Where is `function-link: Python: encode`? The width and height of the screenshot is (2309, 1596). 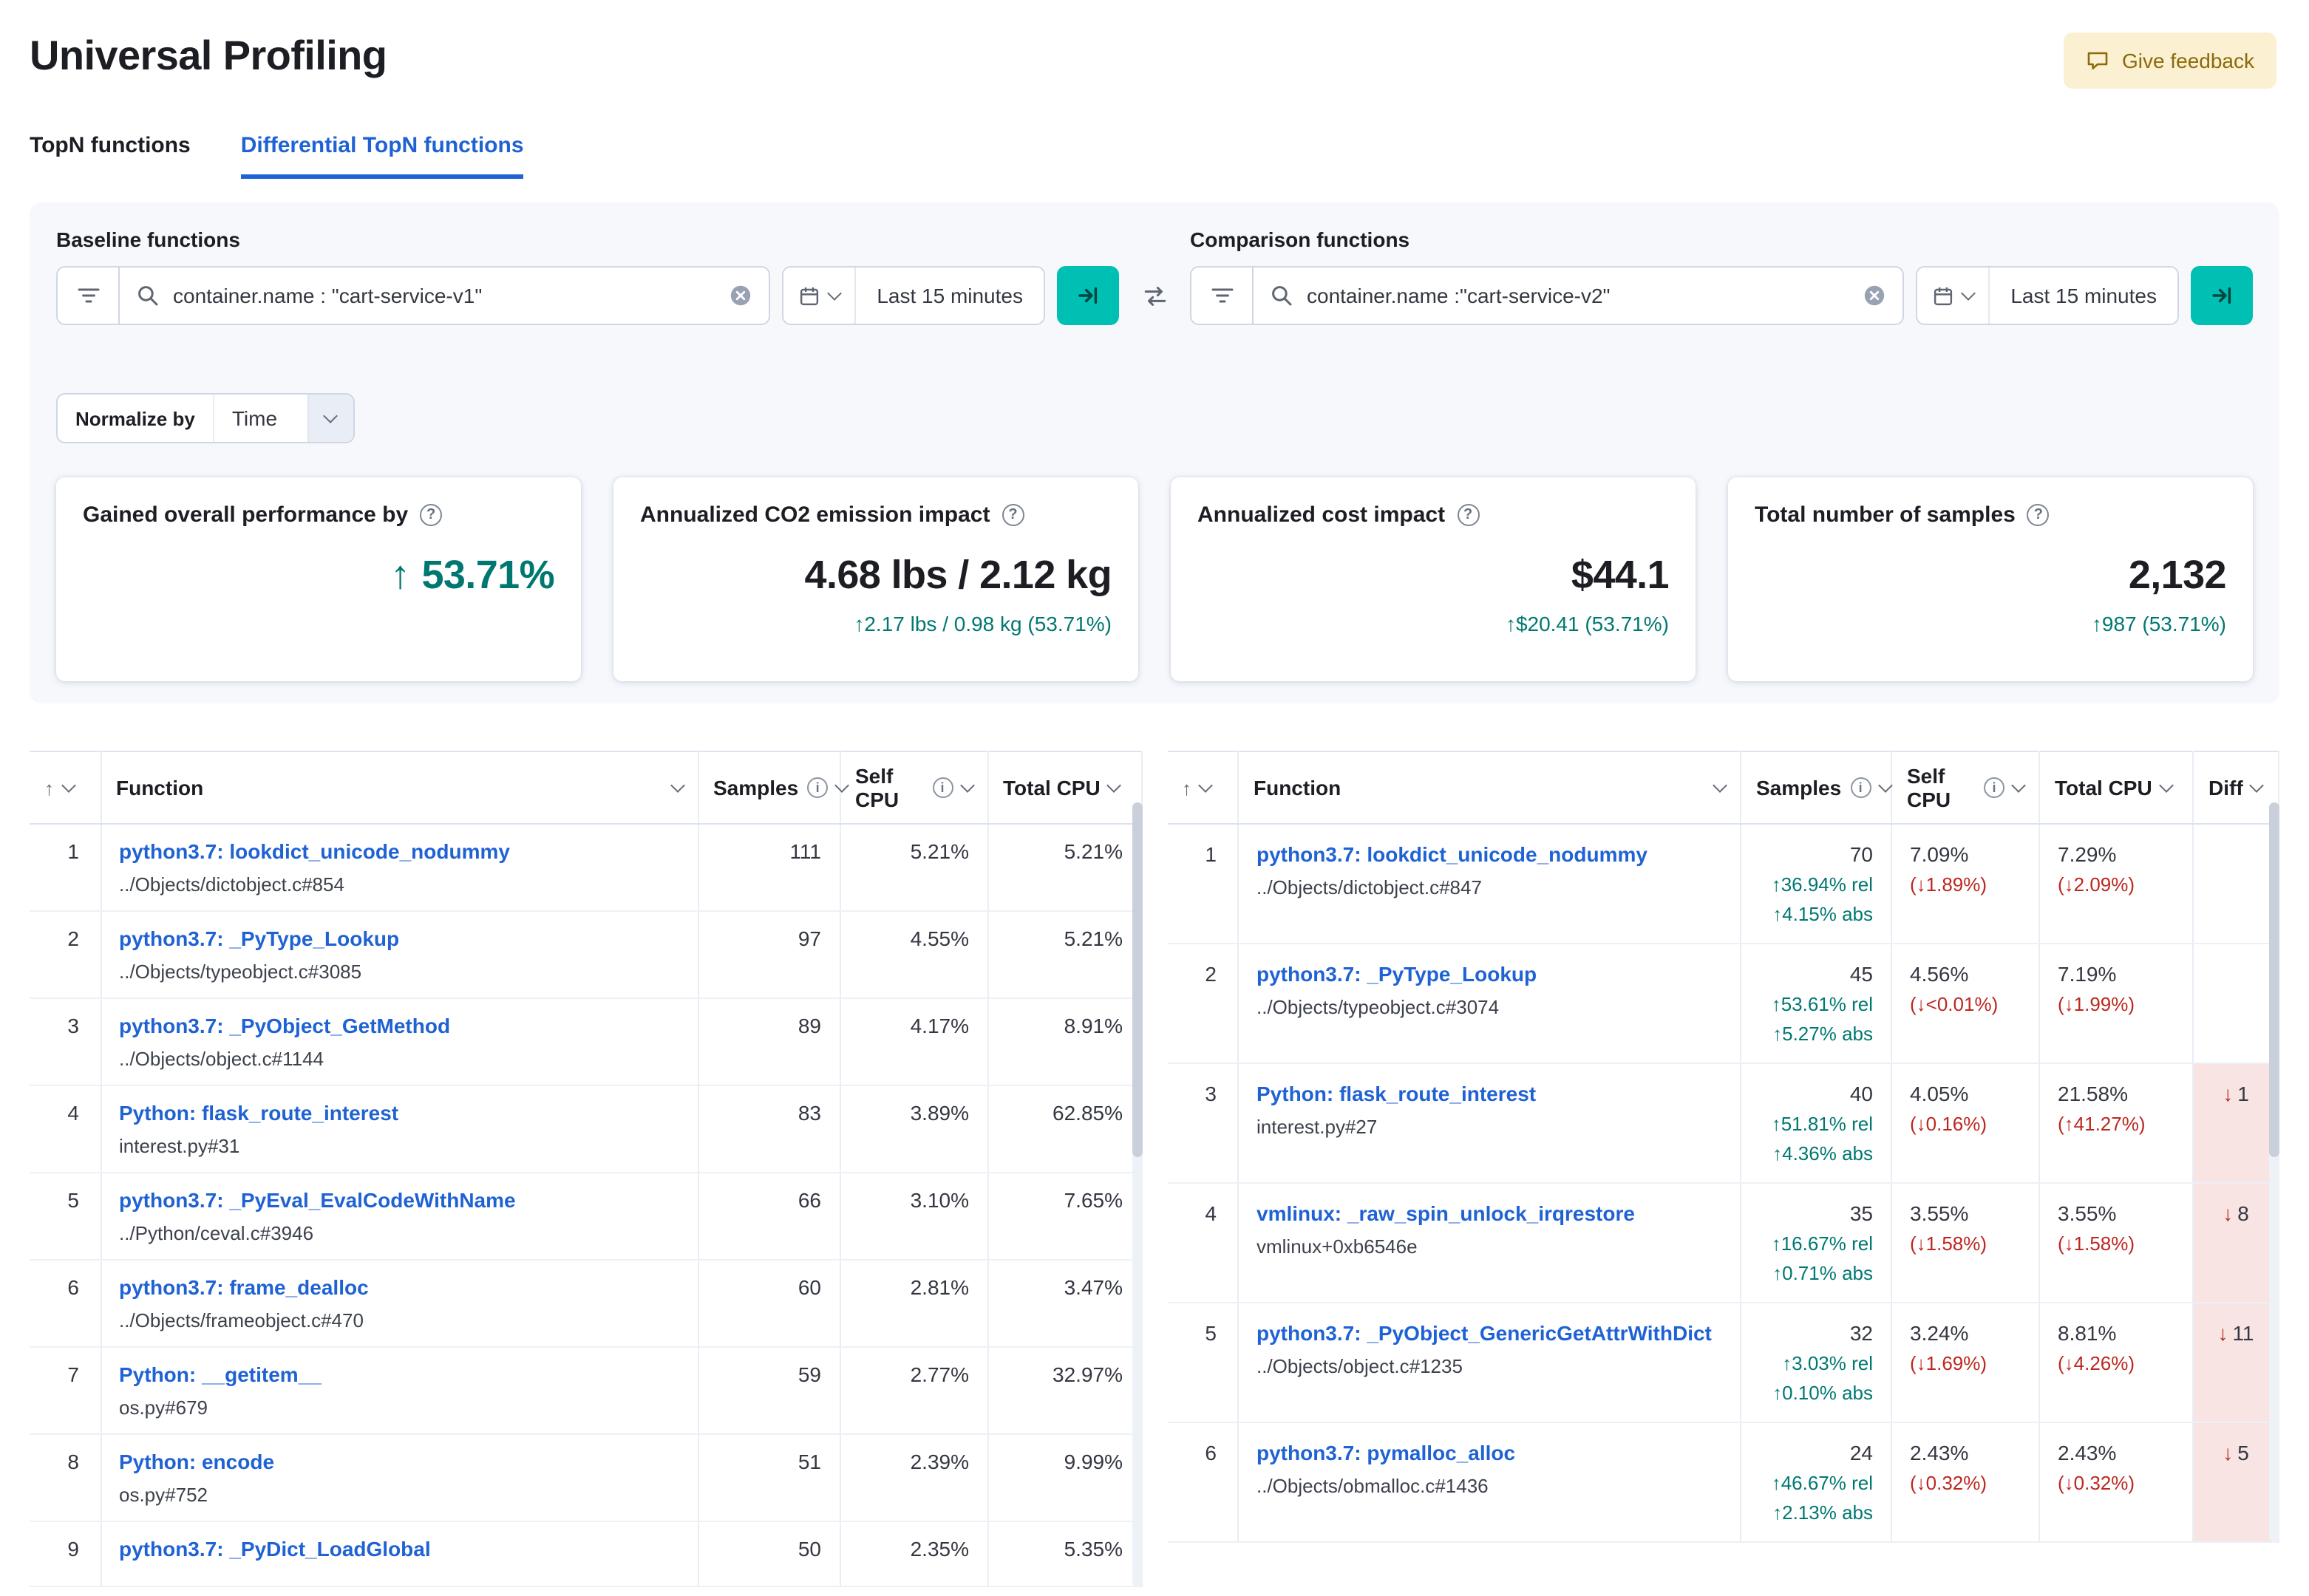 function-link: Python: encode is located at coordinates (399, 1461).